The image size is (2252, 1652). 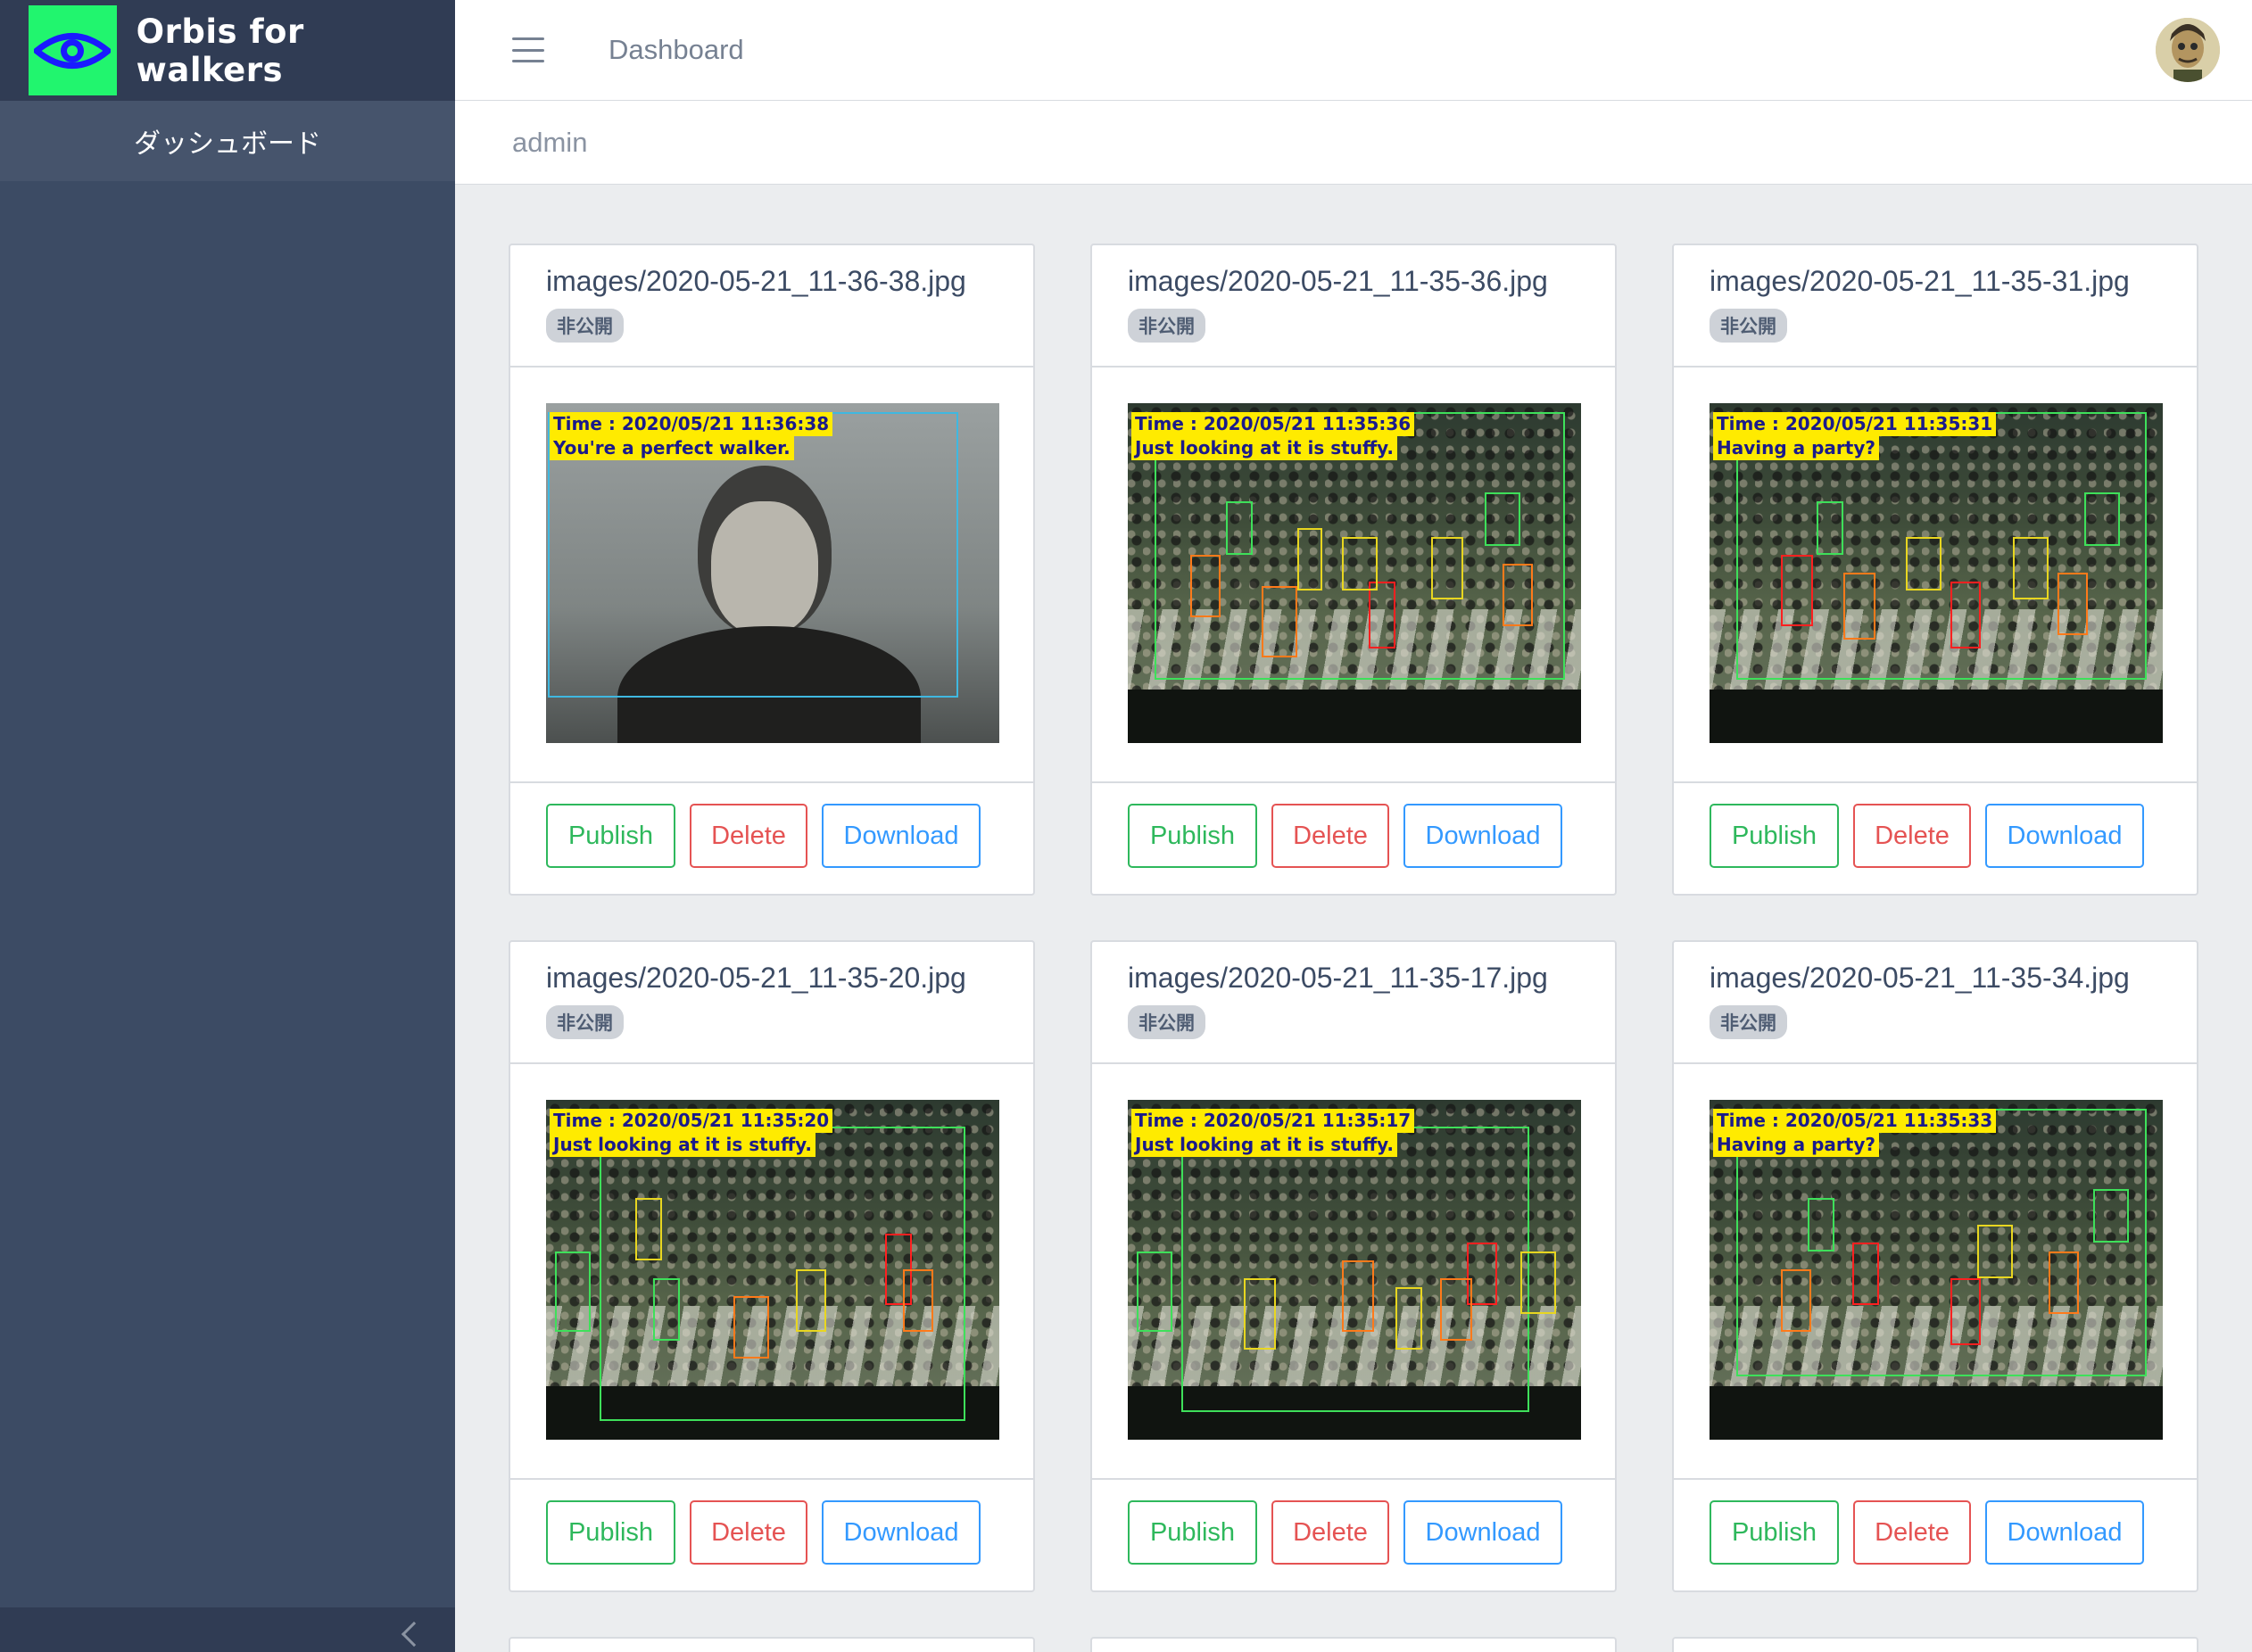 I want to click on card-header: images/2020-05-21_11-36-38.jpg 非公開, so click(x=771, y=306).